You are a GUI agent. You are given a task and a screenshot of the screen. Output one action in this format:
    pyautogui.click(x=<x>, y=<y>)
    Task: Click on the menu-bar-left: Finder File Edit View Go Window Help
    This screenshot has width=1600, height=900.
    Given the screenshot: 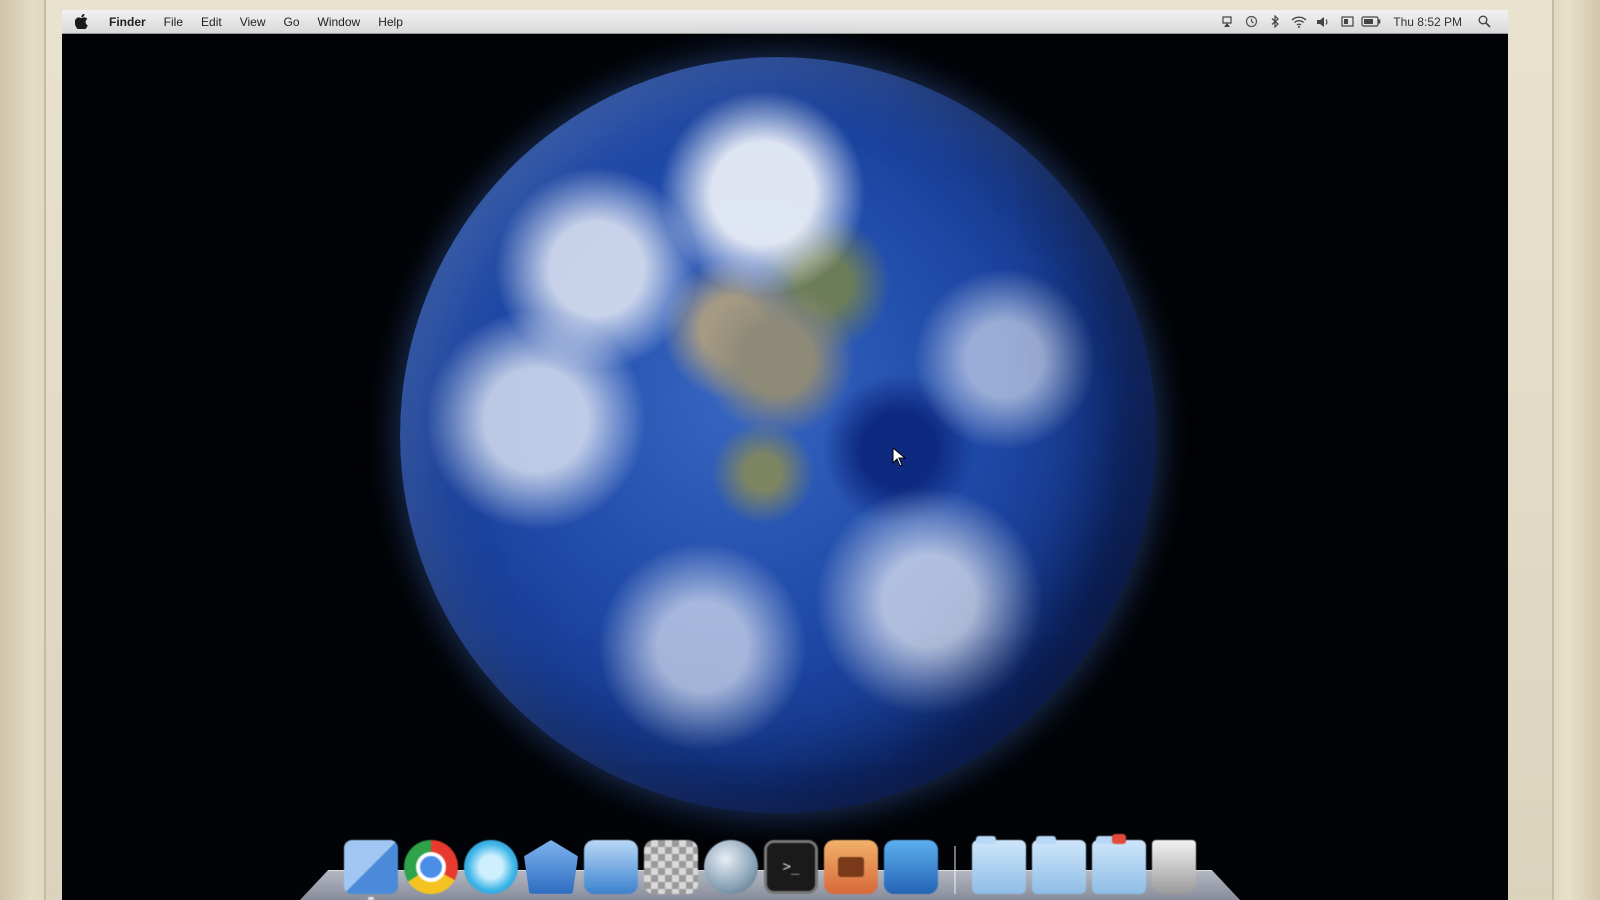 What is the action you would take?
    pyautogui.click(x=237, y=21)
    